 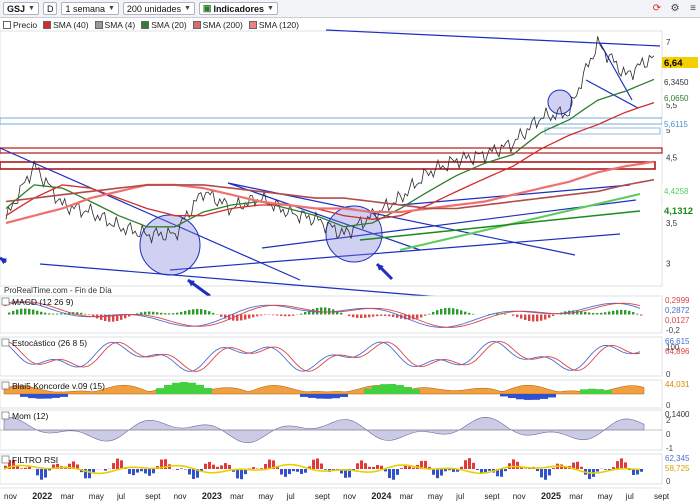 What do you see at coordinates (668, 481) in the screenshot?
I see `panel-tick: 0` at bounding box center [668, 481].